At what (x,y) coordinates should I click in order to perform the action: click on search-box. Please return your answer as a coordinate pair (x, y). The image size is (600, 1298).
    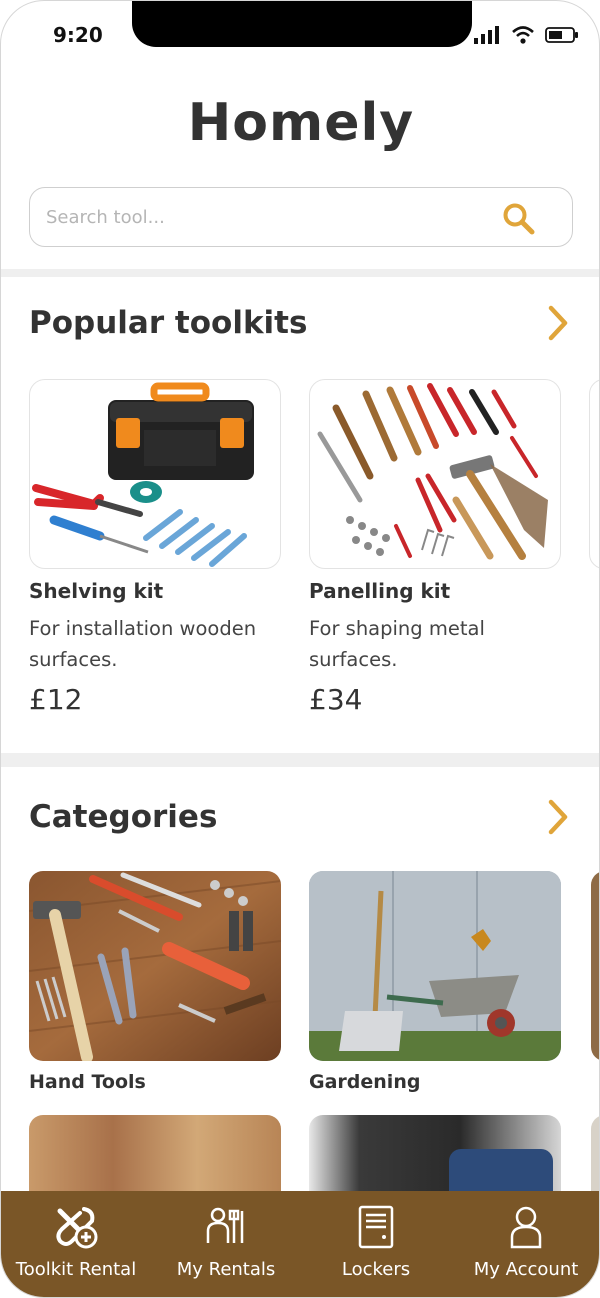
    Looking at the image, I should click on (301, 217).